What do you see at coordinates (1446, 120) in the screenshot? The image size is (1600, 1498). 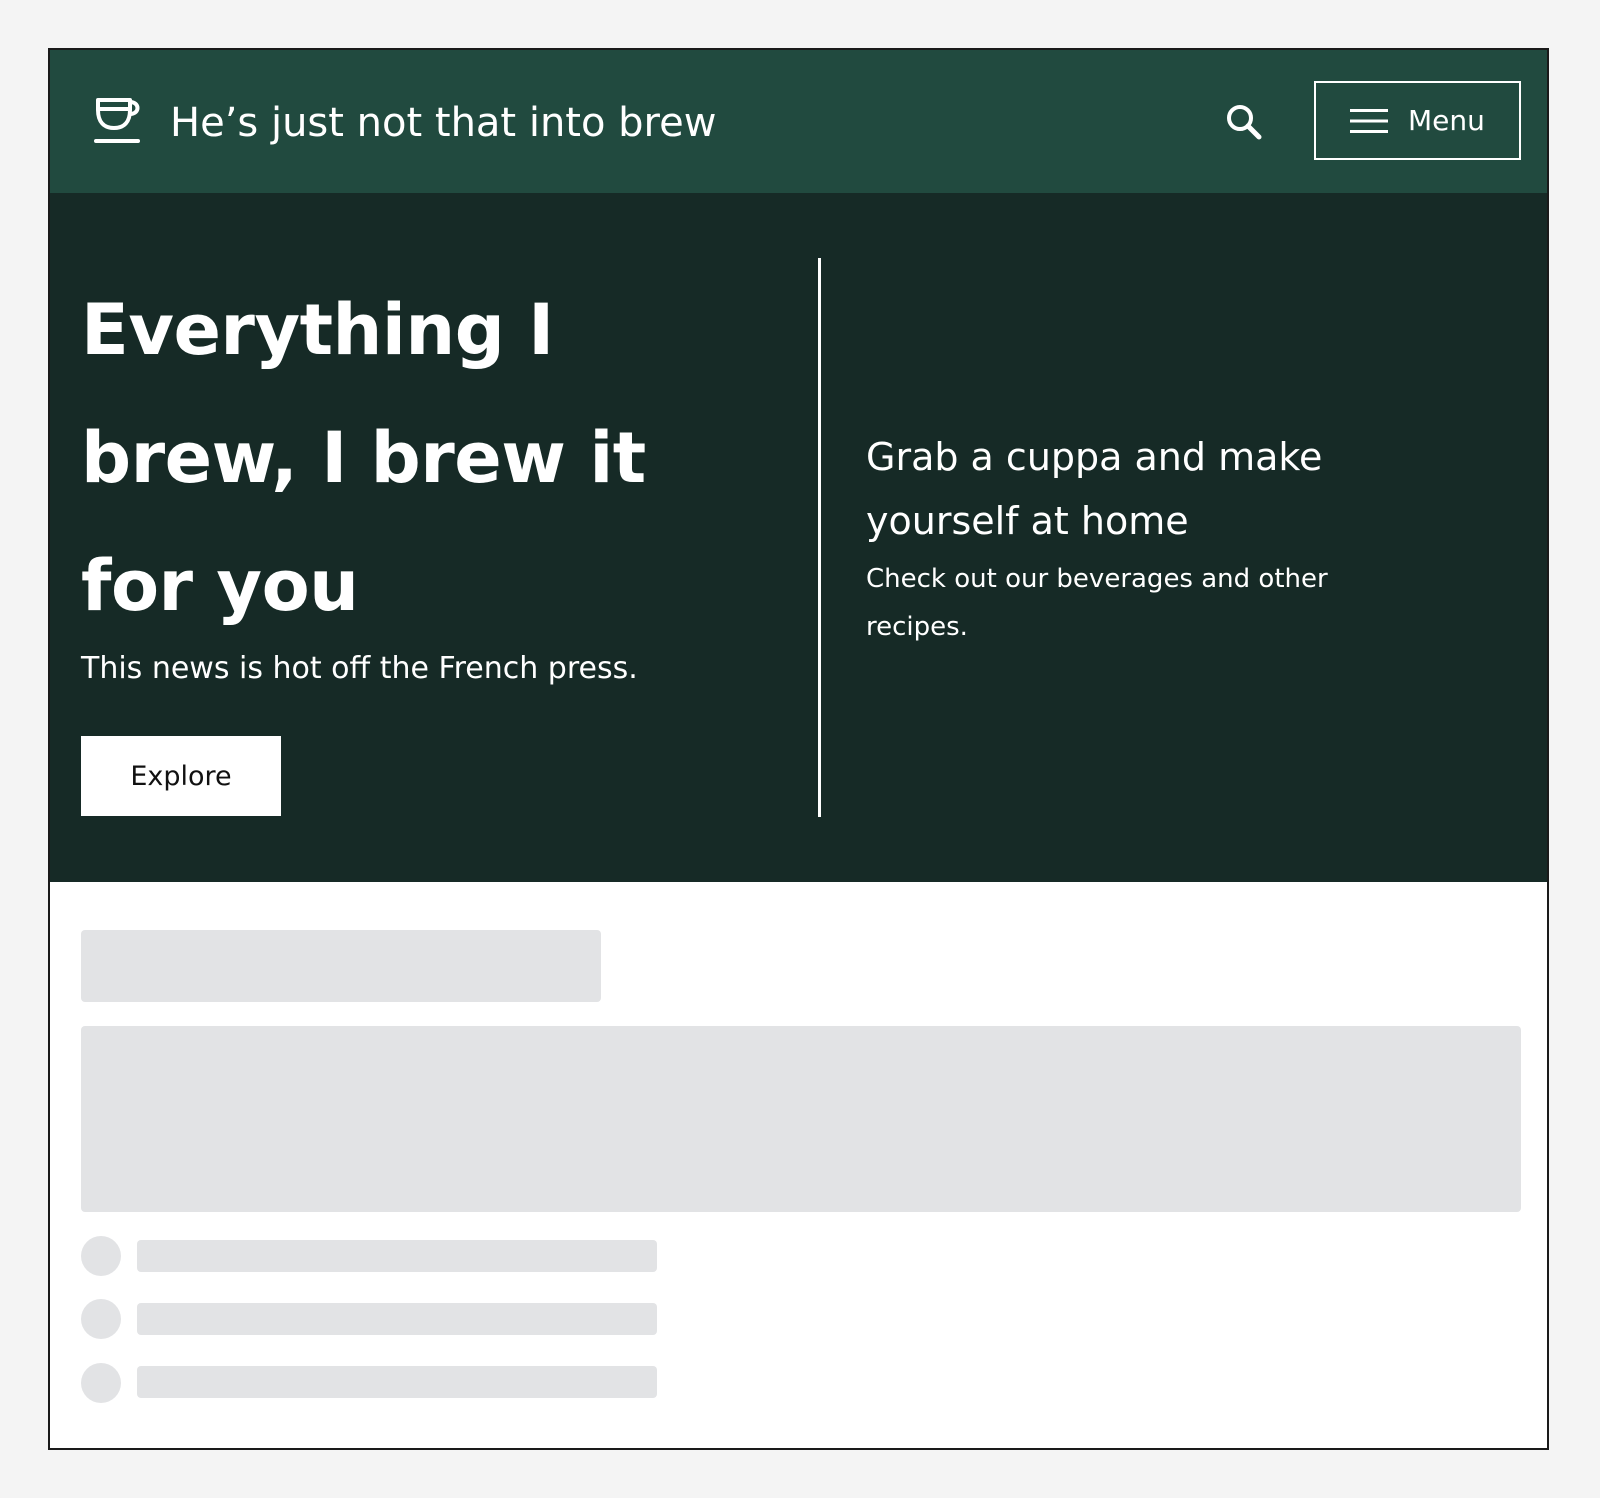 I see `menu-label: Menu` at bounding box center [1446, 120].